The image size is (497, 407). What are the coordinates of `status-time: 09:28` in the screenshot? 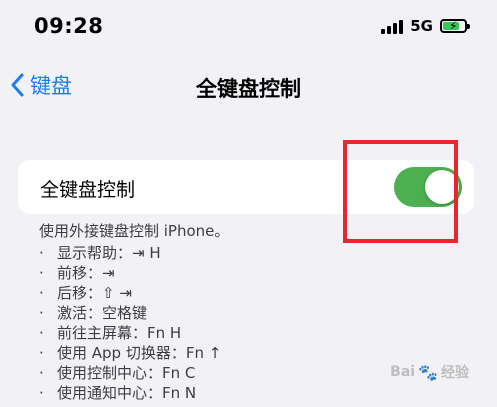 It's located at (69, 26).